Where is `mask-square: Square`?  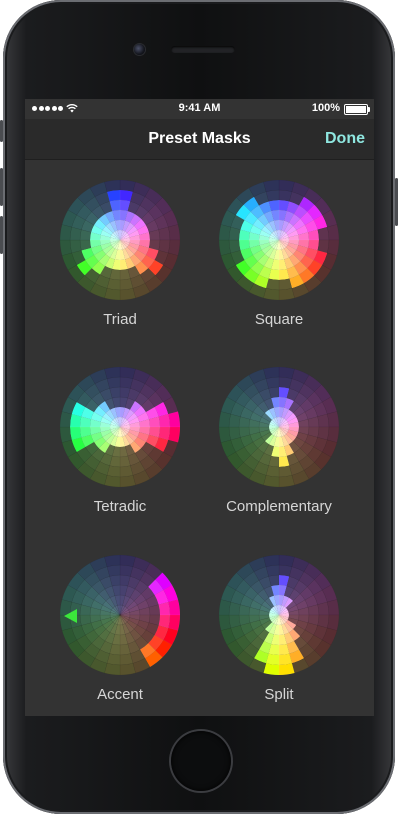
mask-square: Square is located at coordinates (279, 265).